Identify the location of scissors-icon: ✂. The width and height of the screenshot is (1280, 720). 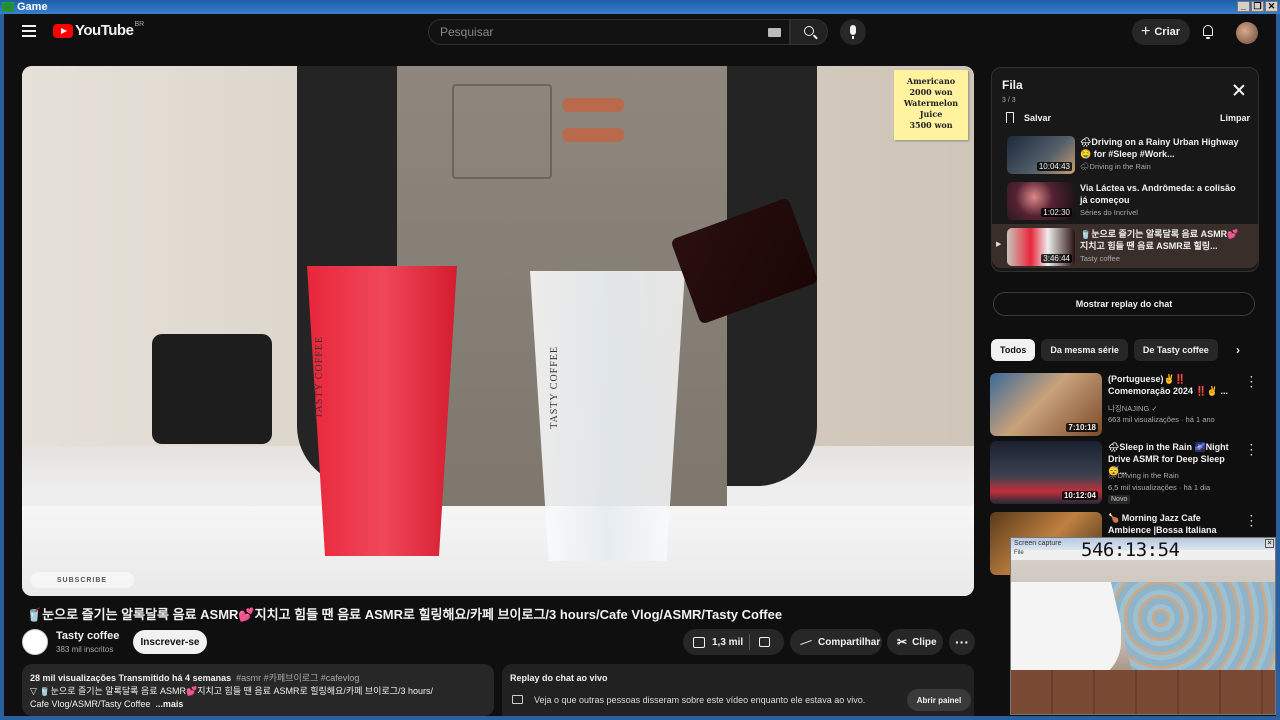
(902, 642).